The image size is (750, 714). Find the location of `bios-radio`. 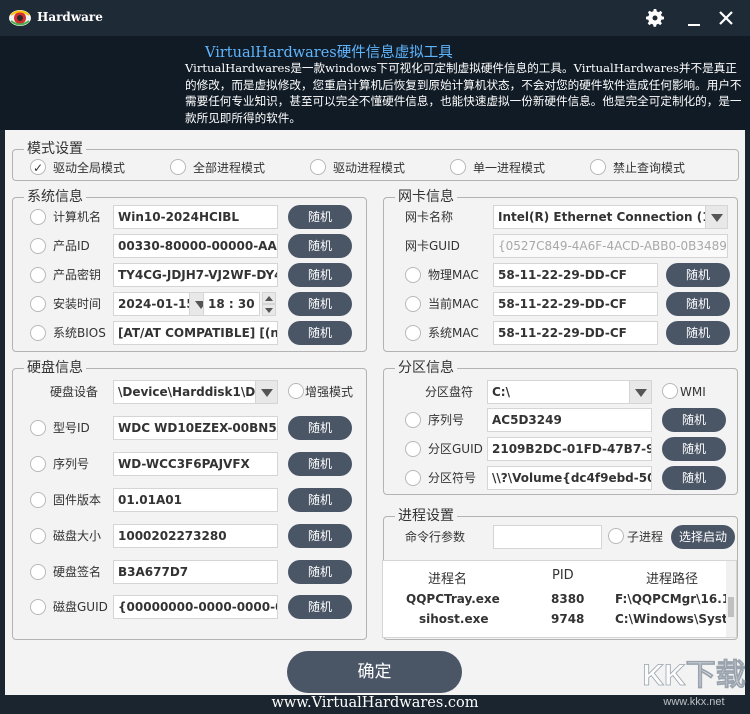

bios-radio is located at coordinates (38, 333).